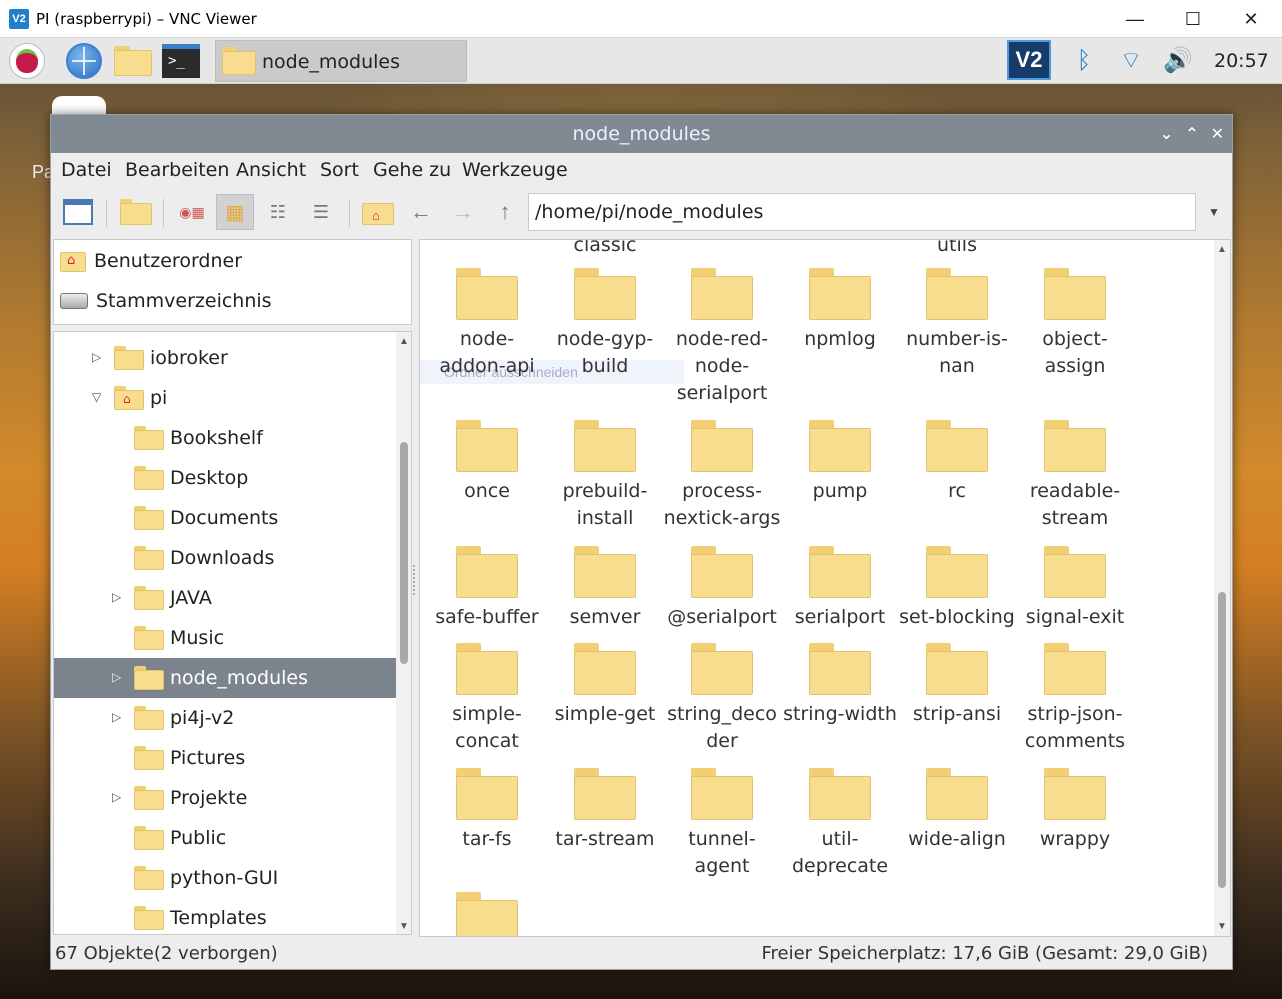  What do you see at coordinates (487, 810) in the screenshot?
I see `folder-item-tar-fs: tar-fs` at bounding box center [487, 810].